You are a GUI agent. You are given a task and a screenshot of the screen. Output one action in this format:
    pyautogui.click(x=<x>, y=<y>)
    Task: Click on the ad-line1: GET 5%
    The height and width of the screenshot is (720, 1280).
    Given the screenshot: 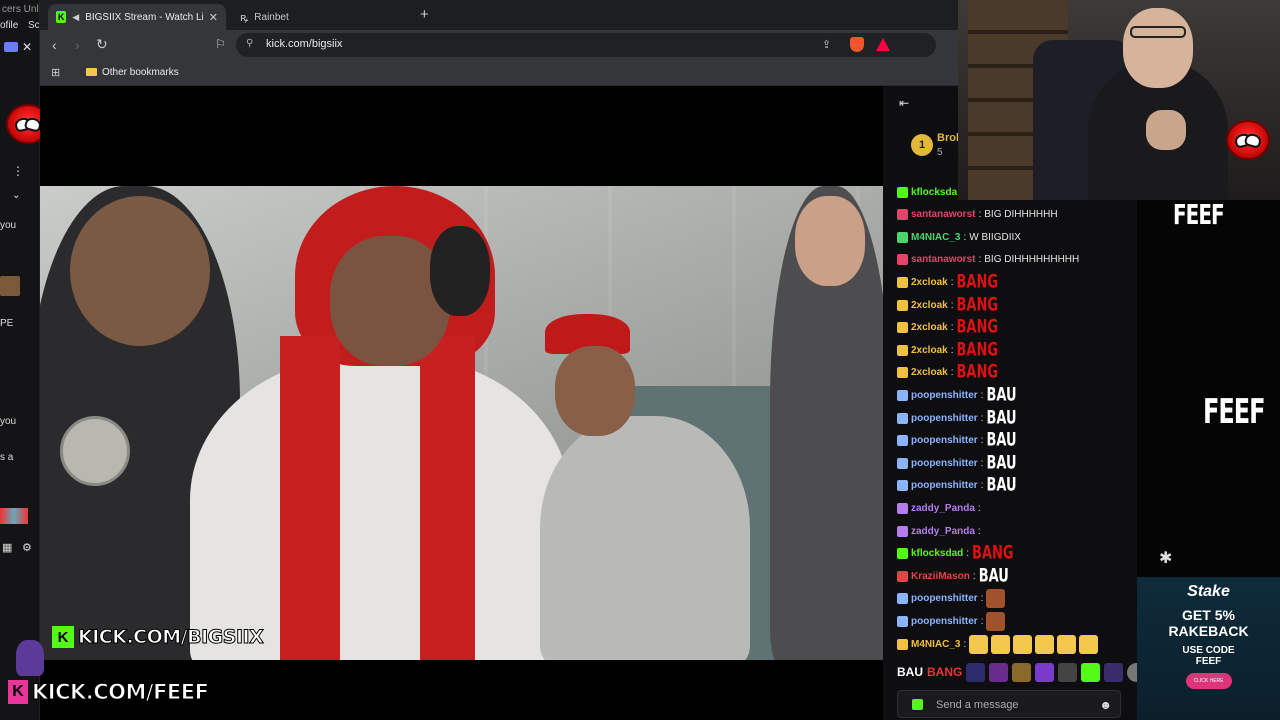 What is the action you would take?
    pyautogui.click(x=1208, y=615)
    